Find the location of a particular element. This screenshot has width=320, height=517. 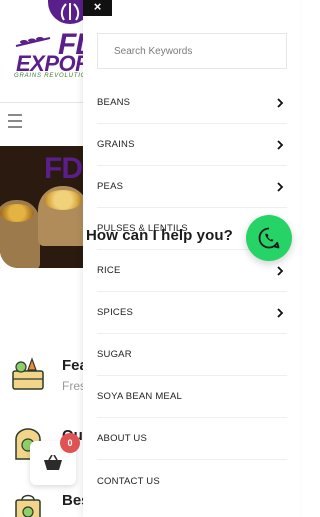

whatsapp-chat-button is located at coordinates (269, 238).